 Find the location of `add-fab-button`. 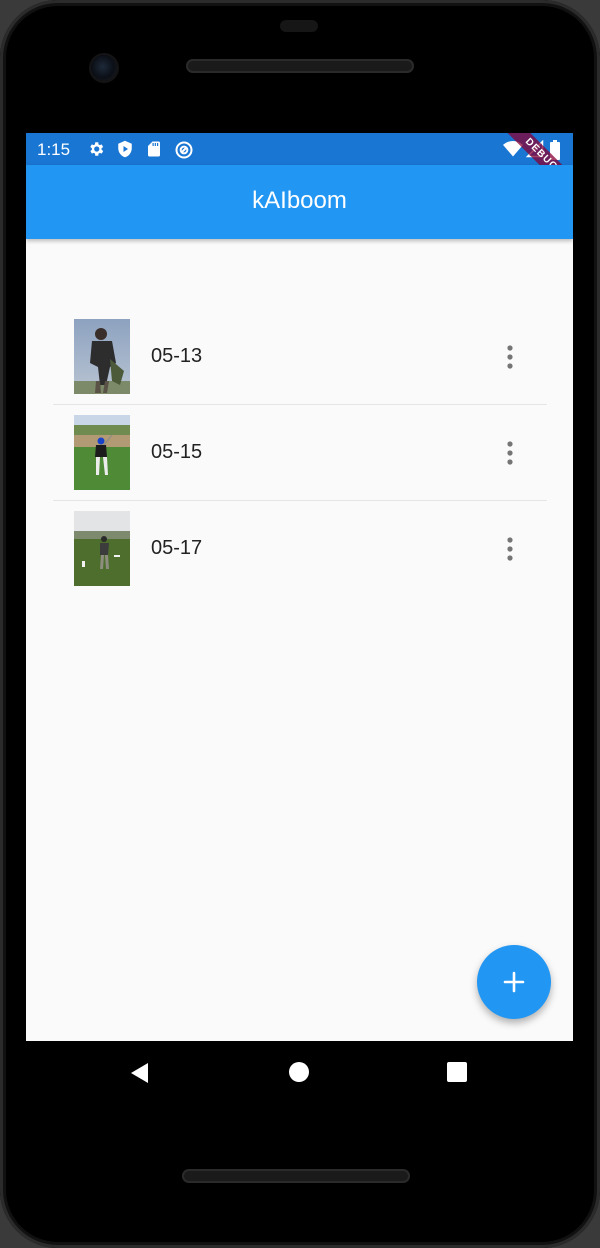

add-fab-button is located at coordinates (514, 982).